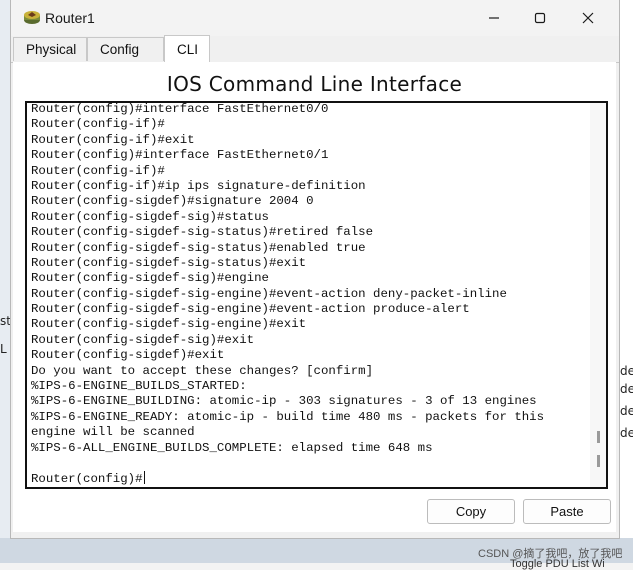 The height and width of the screenshot is (570, 633). What do you see at coordinates (139, 386) in the screenshot?
I see `terminal-line: %IPS-6-ENGINE_BUILDS_STARTED:` at bounding box center [139, 386].